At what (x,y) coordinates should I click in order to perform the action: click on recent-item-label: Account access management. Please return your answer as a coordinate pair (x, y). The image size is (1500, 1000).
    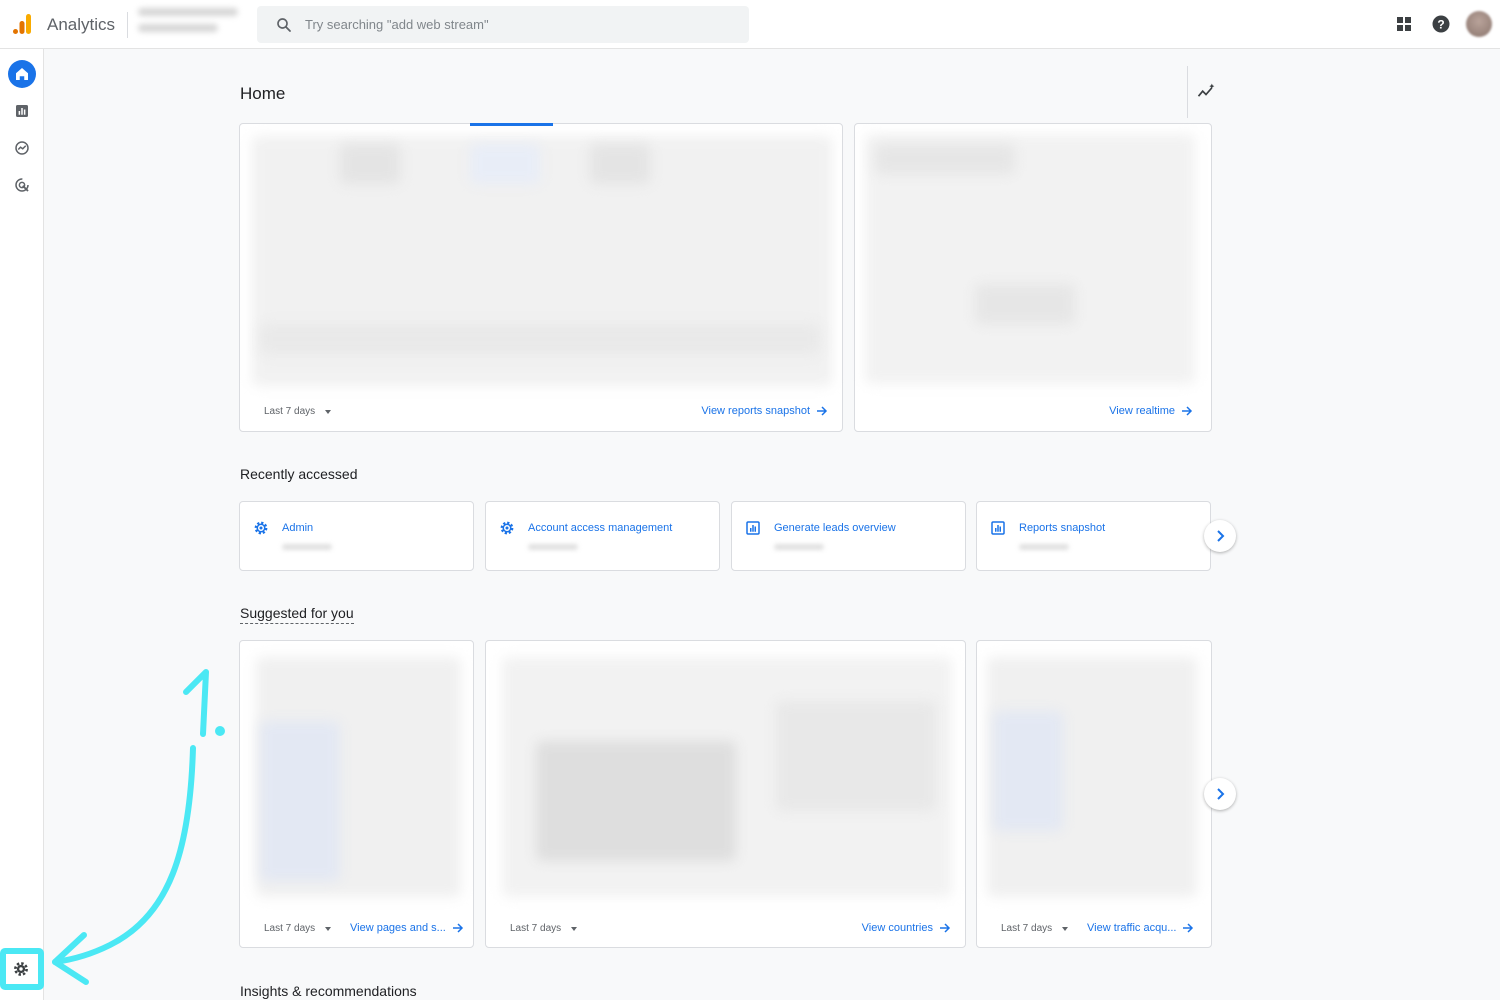
    Looking at the image, I should click on (600, 528).